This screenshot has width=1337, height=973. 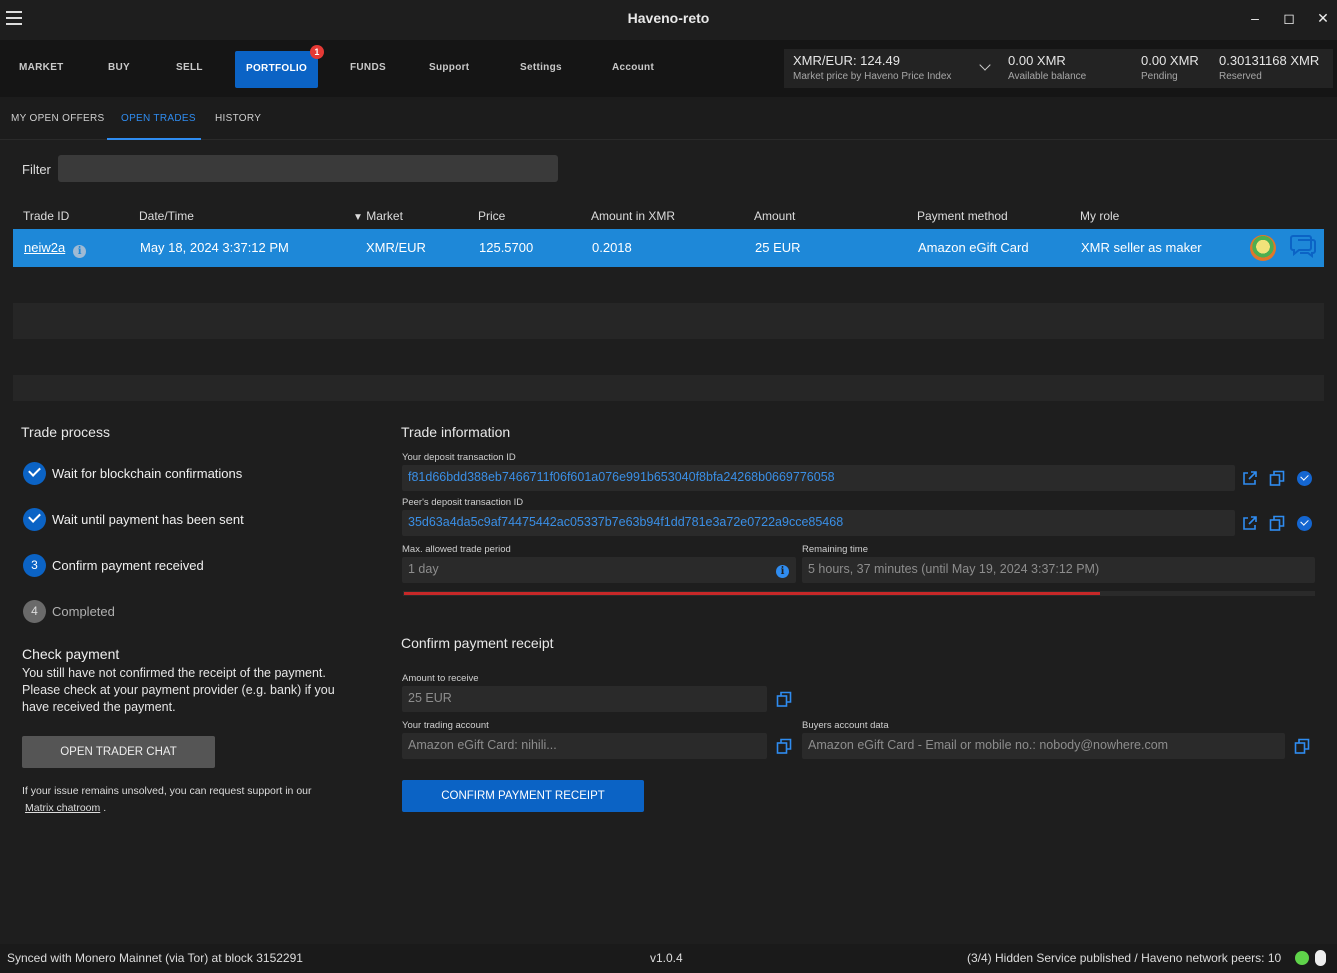 What do you see at coordinates (491, 216) in the screenshot?
I see `column-price: Price` at bounding box center [491, 216].